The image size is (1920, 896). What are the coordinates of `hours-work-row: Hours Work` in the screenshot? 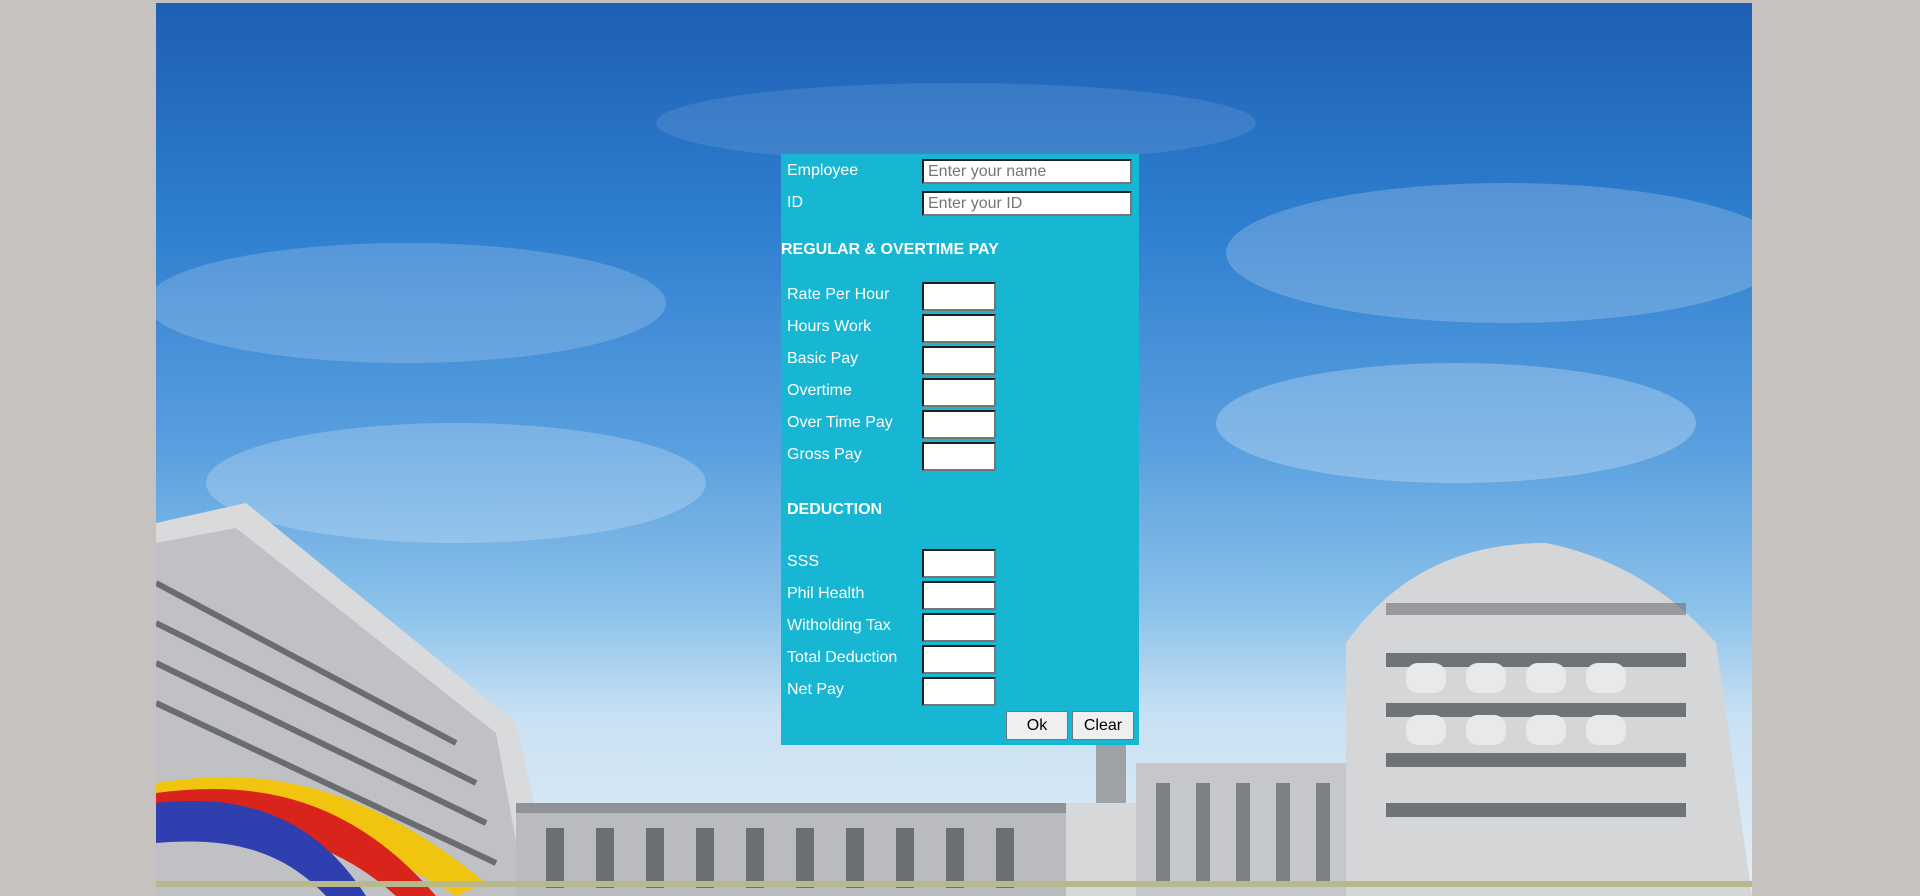 It's located at (960, 328).